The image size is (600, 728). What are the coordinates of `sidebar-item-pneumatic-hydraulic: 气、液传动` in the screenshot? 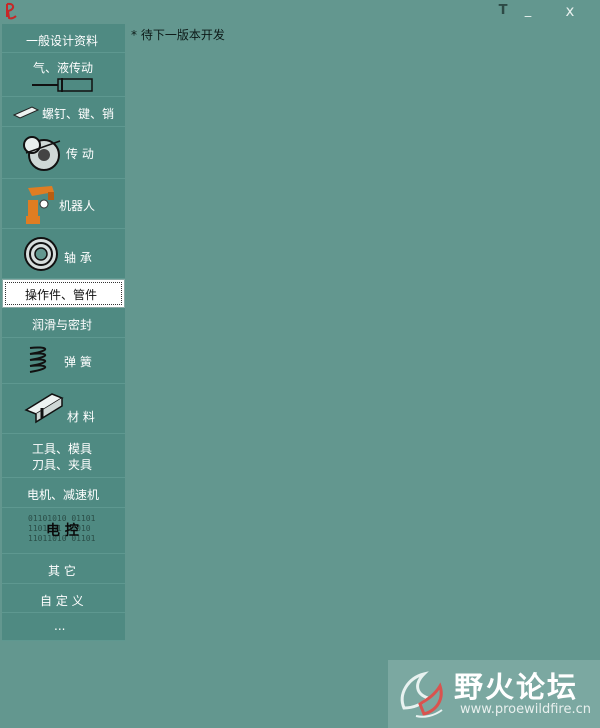 It's located at (63, 75).